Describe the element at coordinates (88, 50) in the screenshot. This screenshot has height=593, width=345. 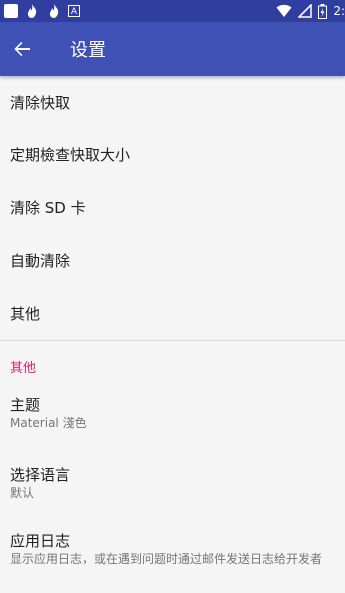
I see `page-title: 设置` at that location.